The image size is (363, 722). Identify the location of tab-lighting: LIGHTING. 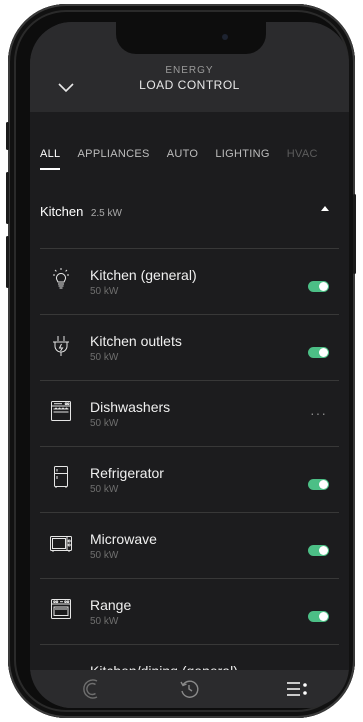
(242, 154).